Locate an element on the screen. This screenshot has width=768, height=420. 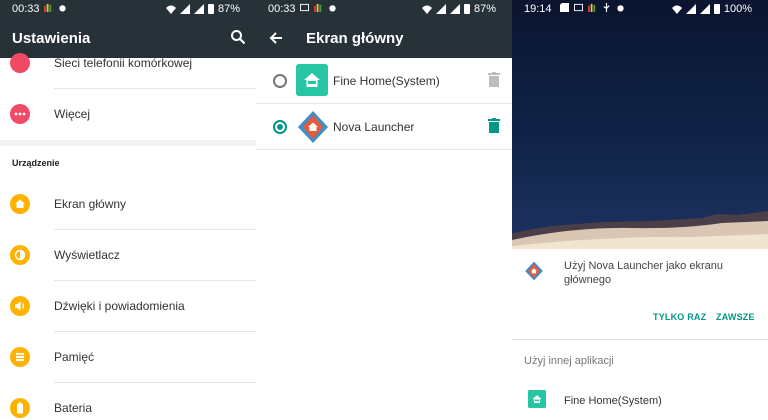
radio-button-selected is located at coordinates (280, 127).